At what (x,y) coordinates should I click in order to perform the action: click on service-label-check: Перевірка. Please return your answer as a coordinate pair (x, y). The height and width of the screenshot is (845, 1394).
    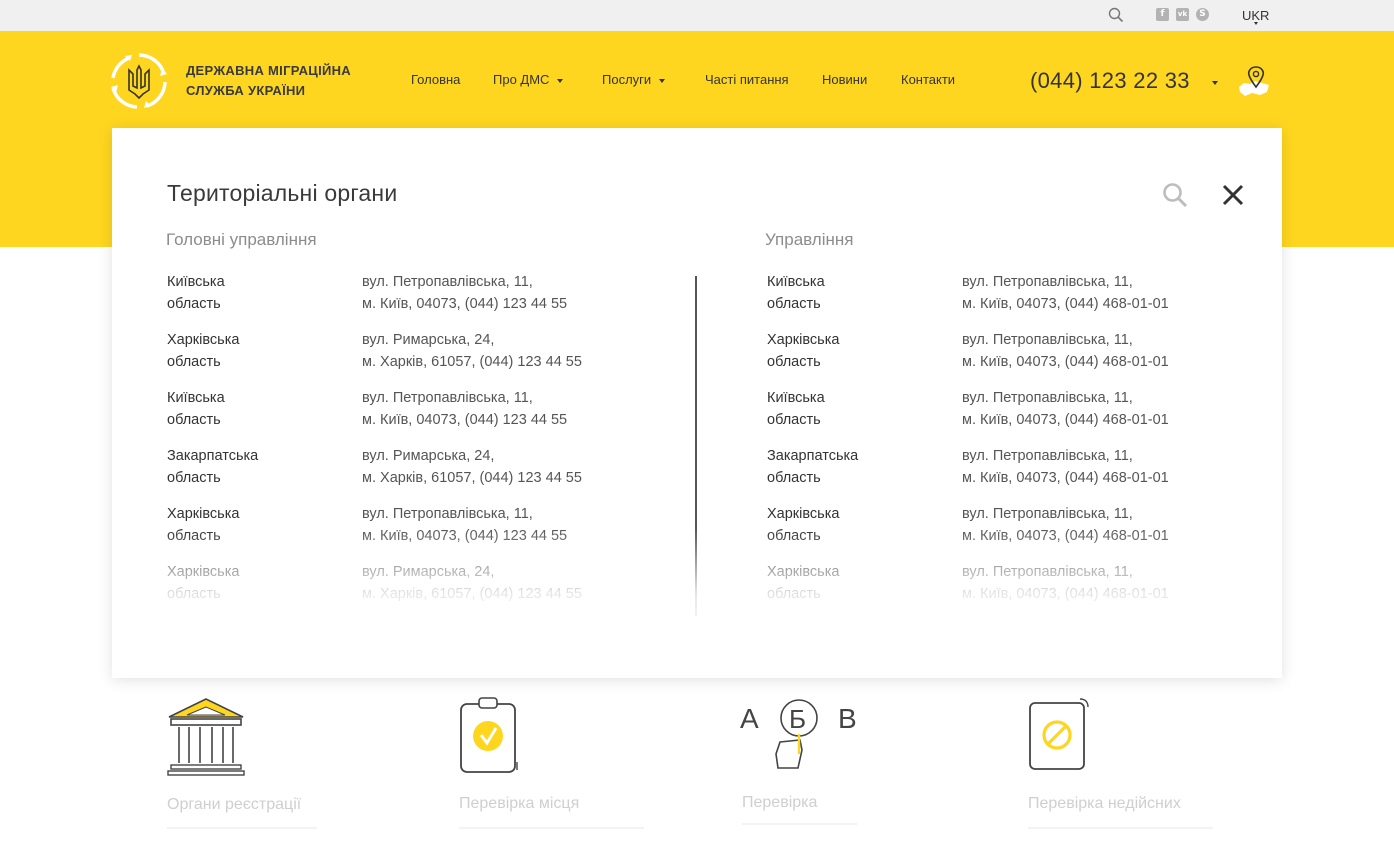
    Looking at the image, I should click on (779, 803).